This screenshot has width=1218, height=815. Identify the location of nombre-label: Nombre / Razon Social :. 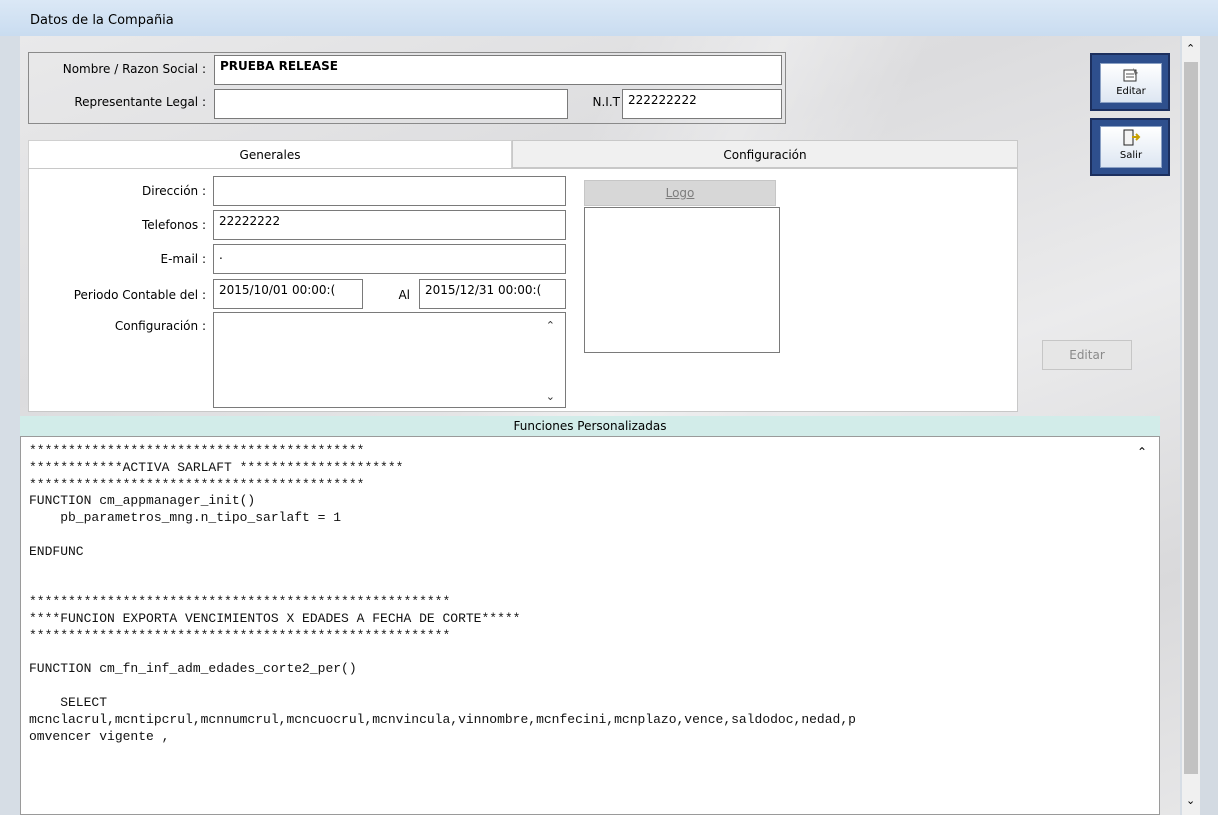
(134, 69).